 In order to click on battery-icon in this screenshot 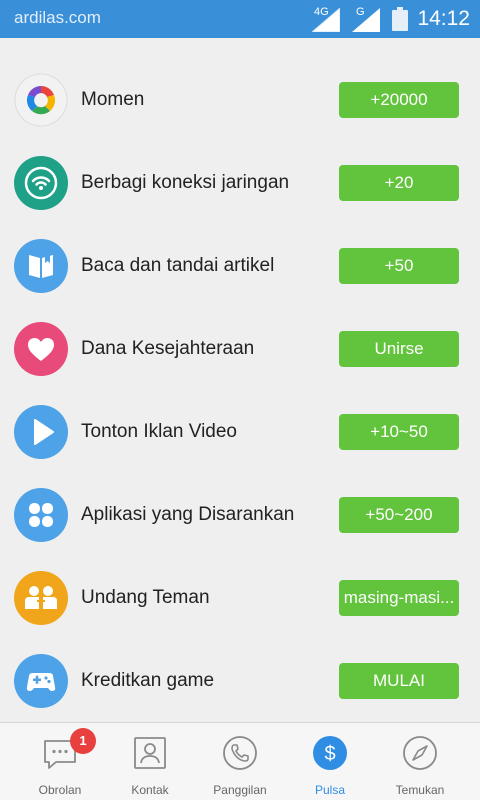, I will do `click(400, 19)`.